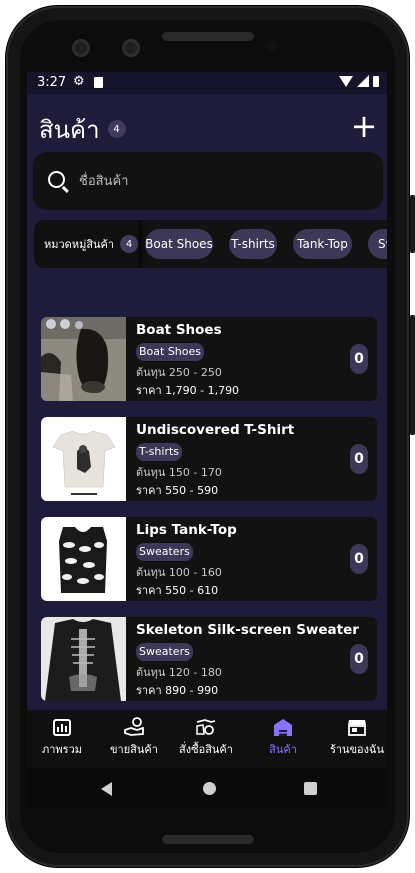  I want to click on nav-label: ขายสินค้า, so click(134, 749).